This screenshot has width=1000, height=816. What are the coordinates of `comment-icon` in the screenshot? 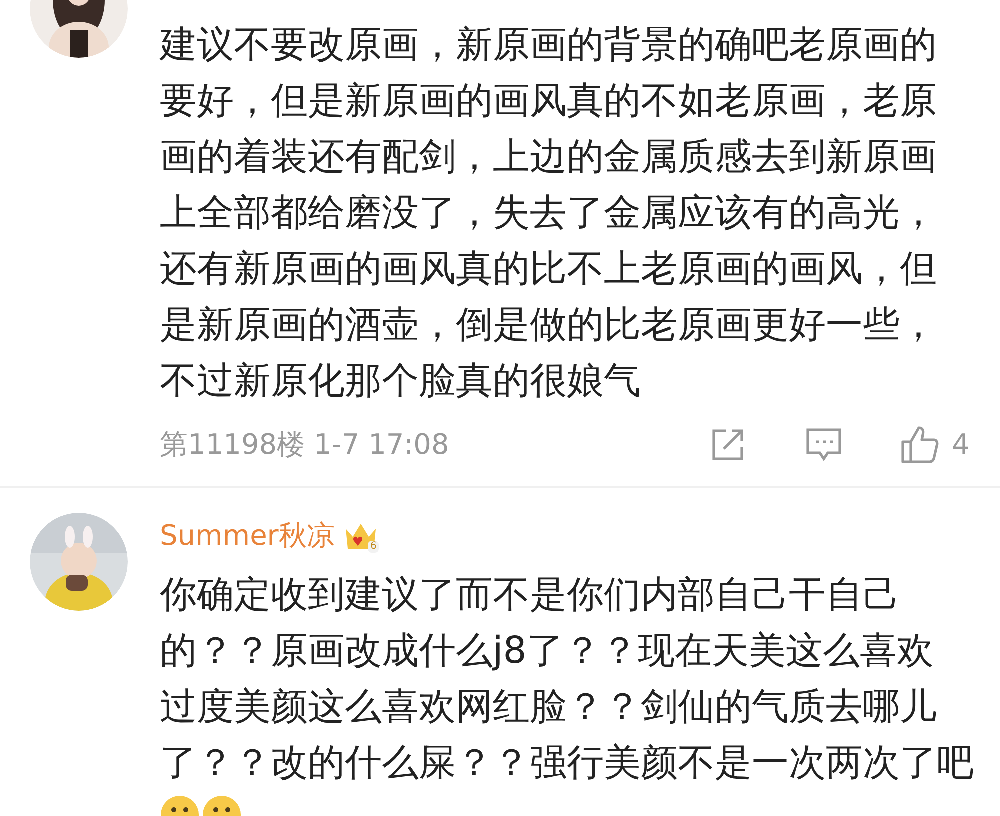 It's located at (824, 445).